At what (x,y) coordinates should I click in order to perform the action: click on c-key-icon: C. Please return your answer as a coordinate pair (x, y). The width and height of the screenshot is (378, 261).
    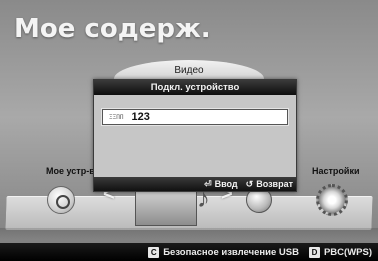
    Looking at the image, I should click on (154, 252).